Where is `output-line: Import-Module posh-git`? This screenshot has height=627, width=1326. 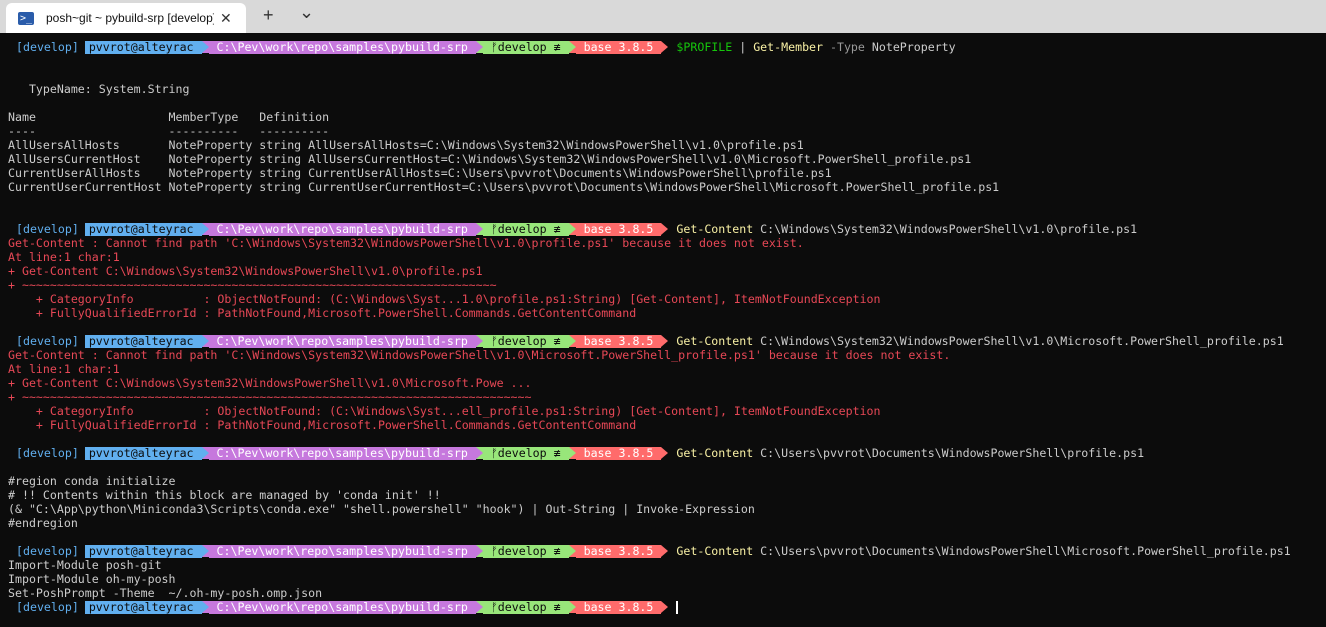
output-line: Import-Module posh-git is located at coordinates (85, 565).